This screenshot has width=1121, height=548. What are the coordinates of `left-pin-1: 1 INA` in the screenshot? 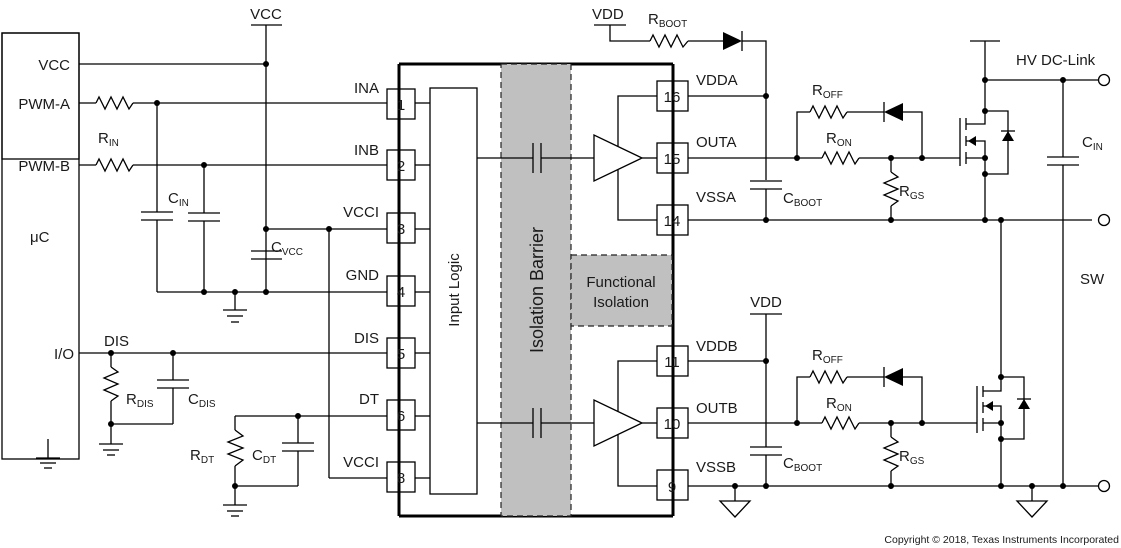 It's located at (392, 100).